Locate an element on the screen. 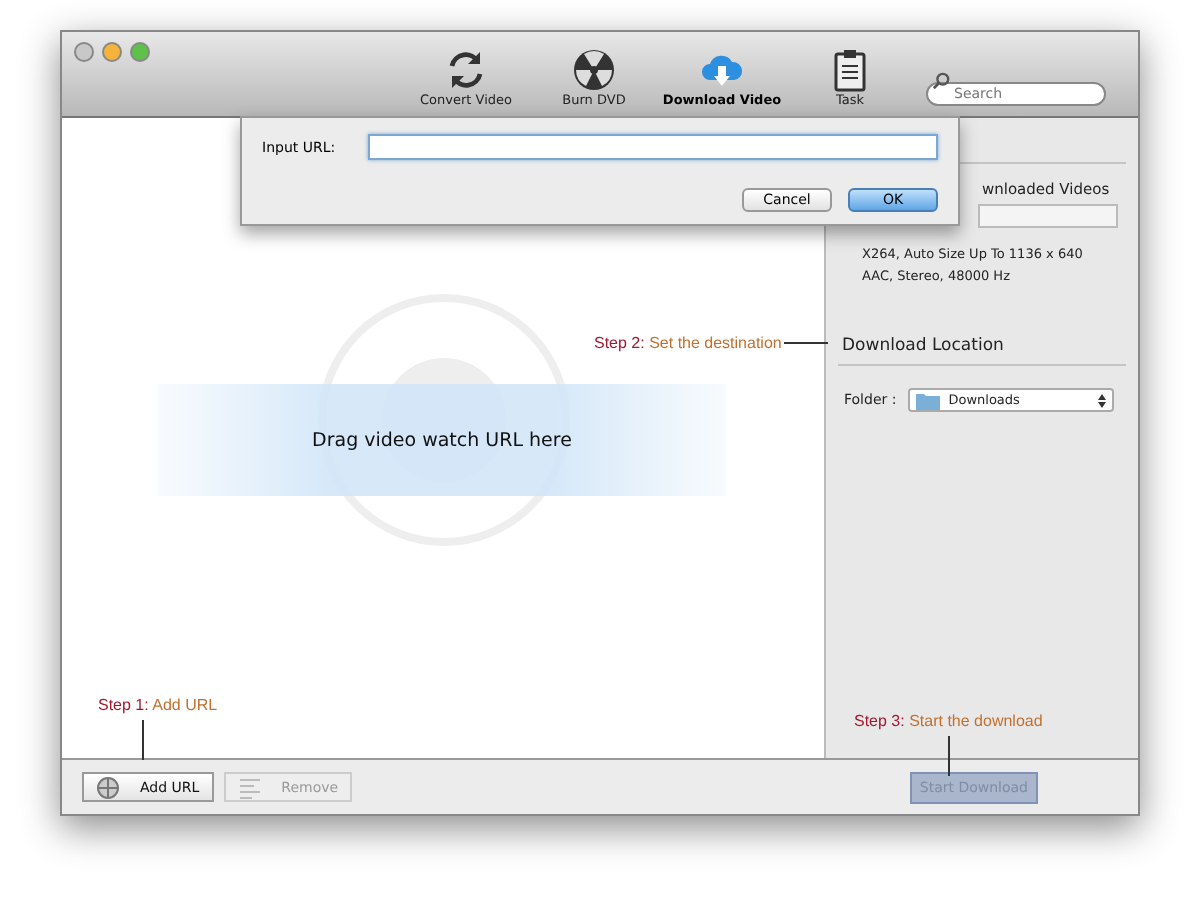  folder-icon is located at coordinates (928, 400).